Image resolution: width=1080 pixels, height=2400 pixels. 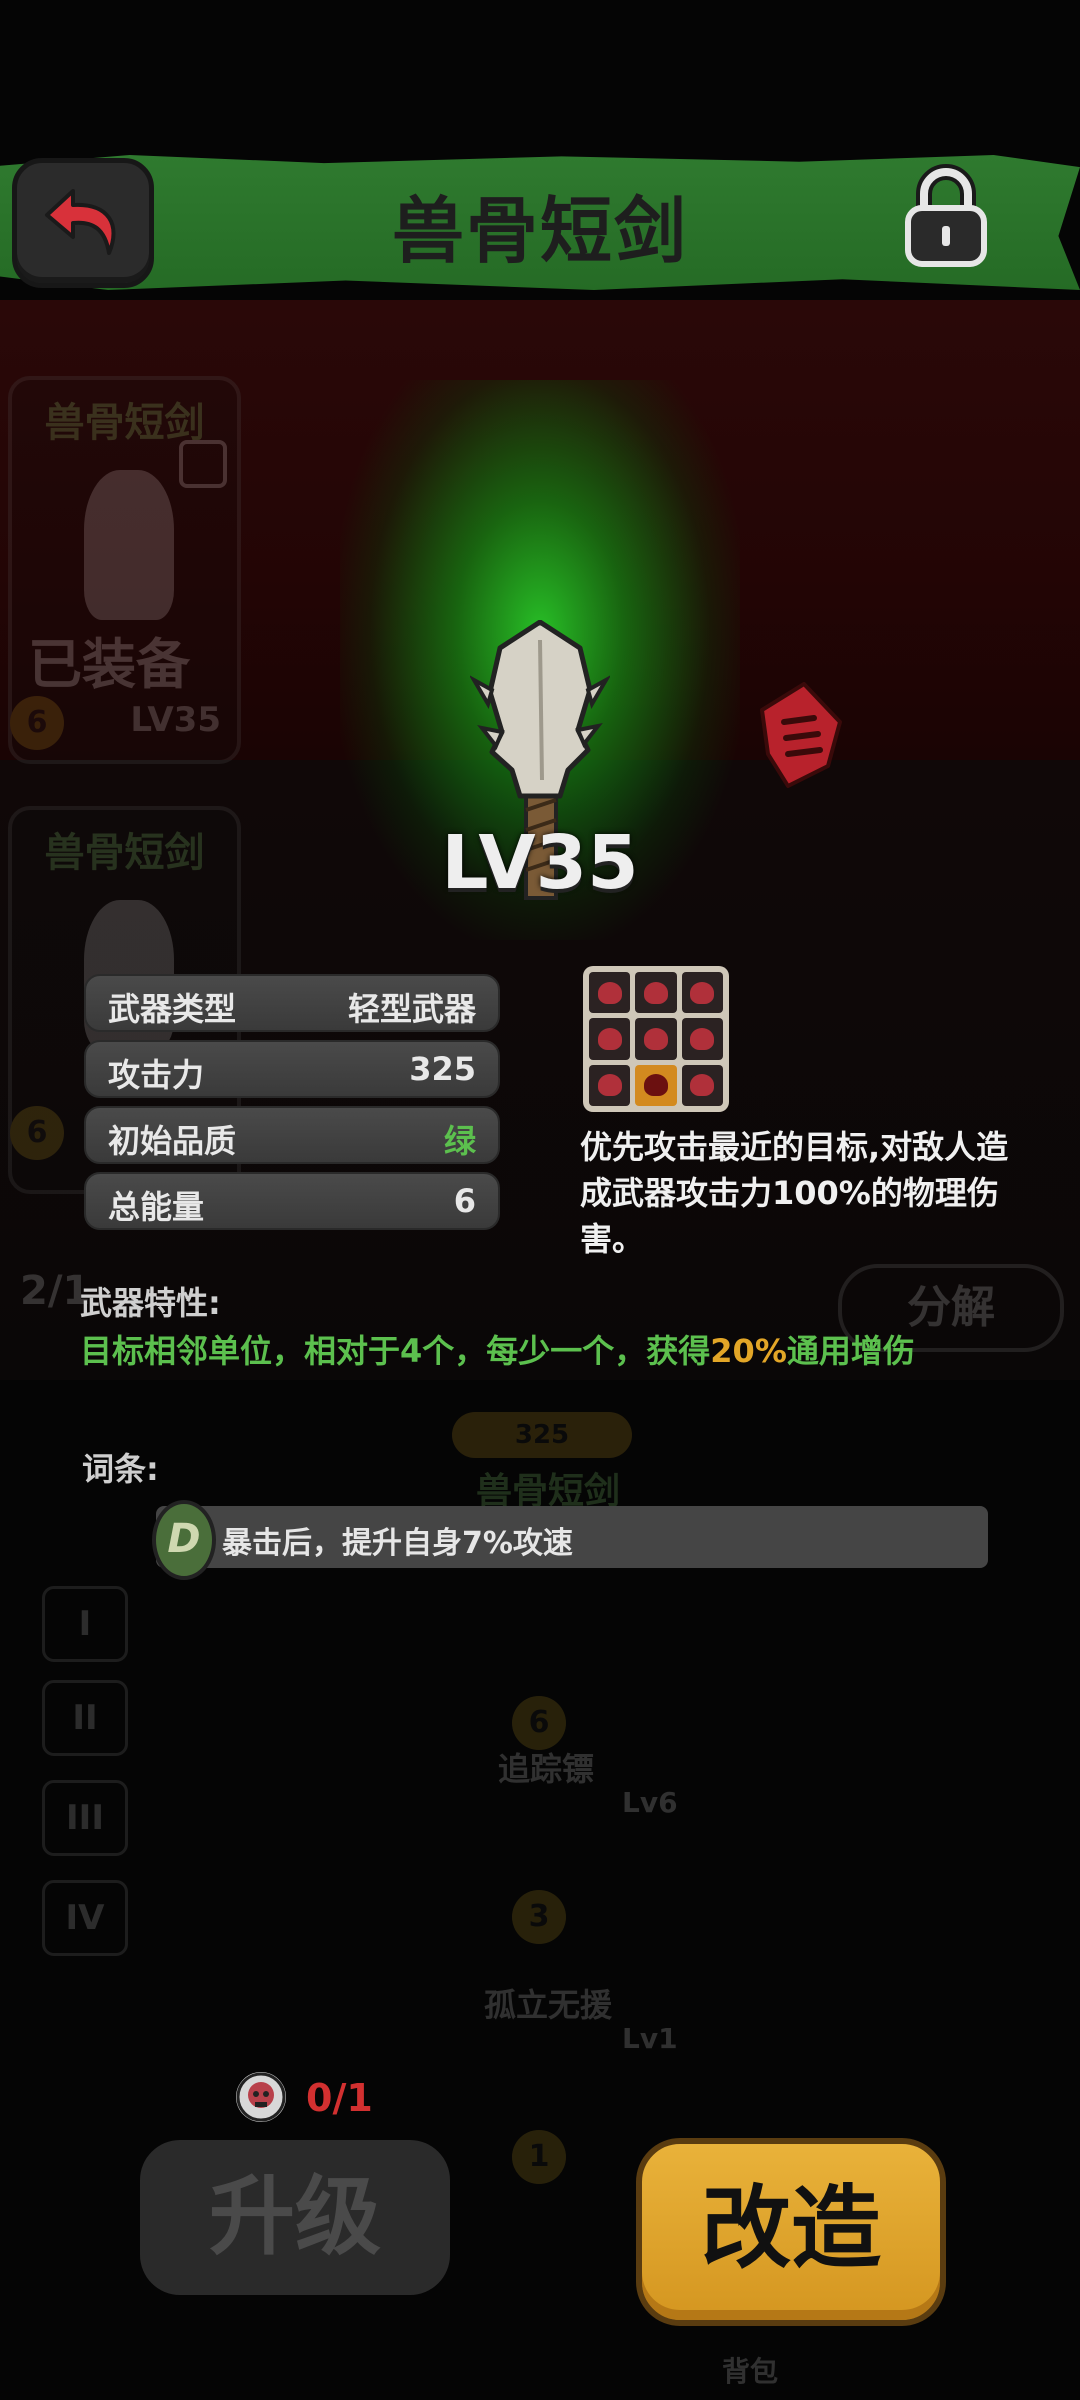 What do you see at coordinates (791, 2232) in the screenshot?
I see `reforge-button: 改造` at bounding box center [791, 2232].